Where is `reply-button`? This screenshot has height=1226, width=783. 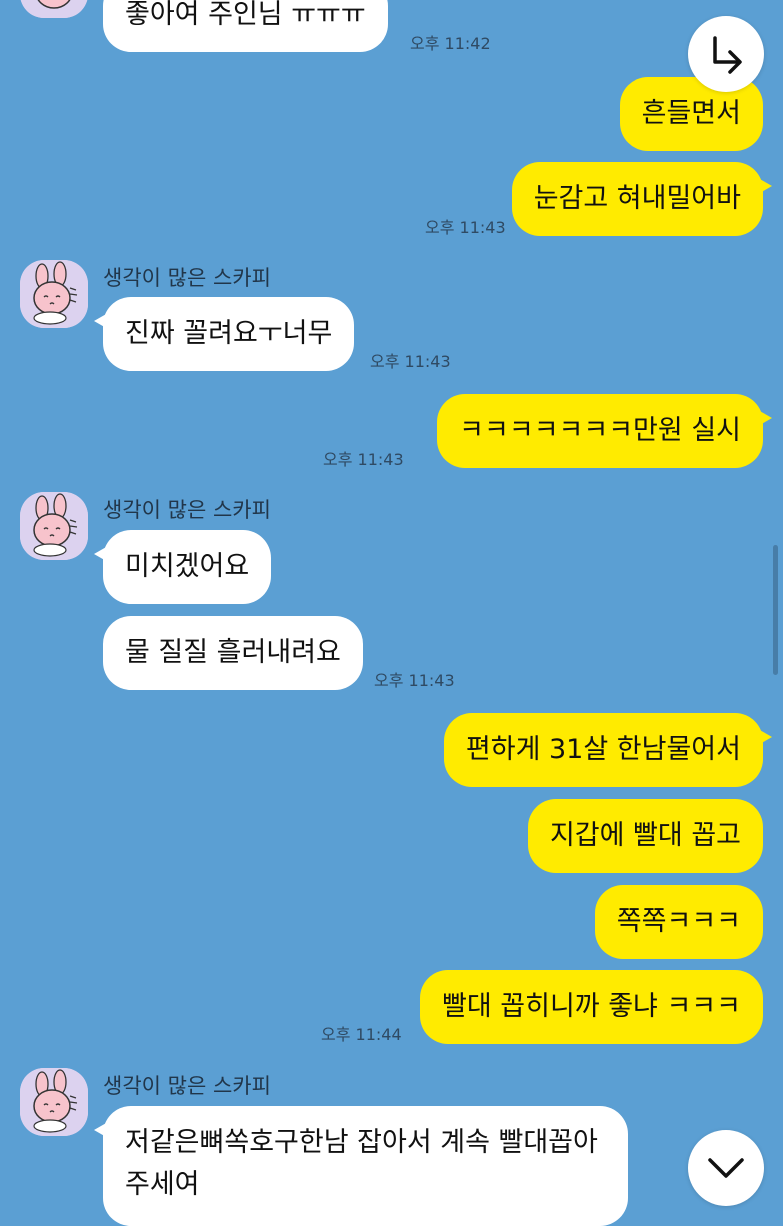
reply-button is located at coordinates (726, 54).